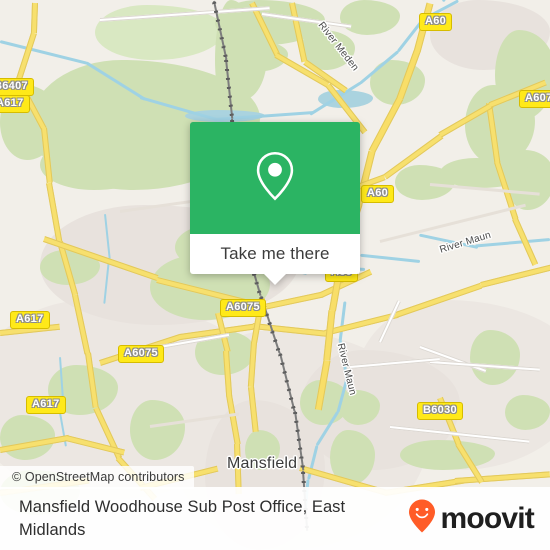 The width and height of the screenshot is (550, 550). Describe the element at coordinates (275, 279) in the screenshot. I see `popup-tail` at that location.